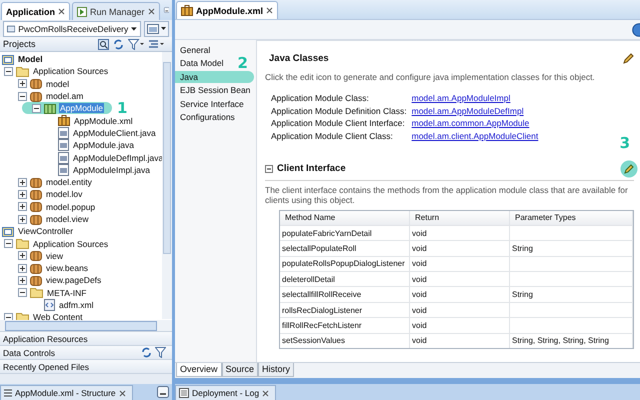  Describe the element at coordinates (214, 90) in the screenshot. I see `nav-item: EJB Session Bean` at that location.